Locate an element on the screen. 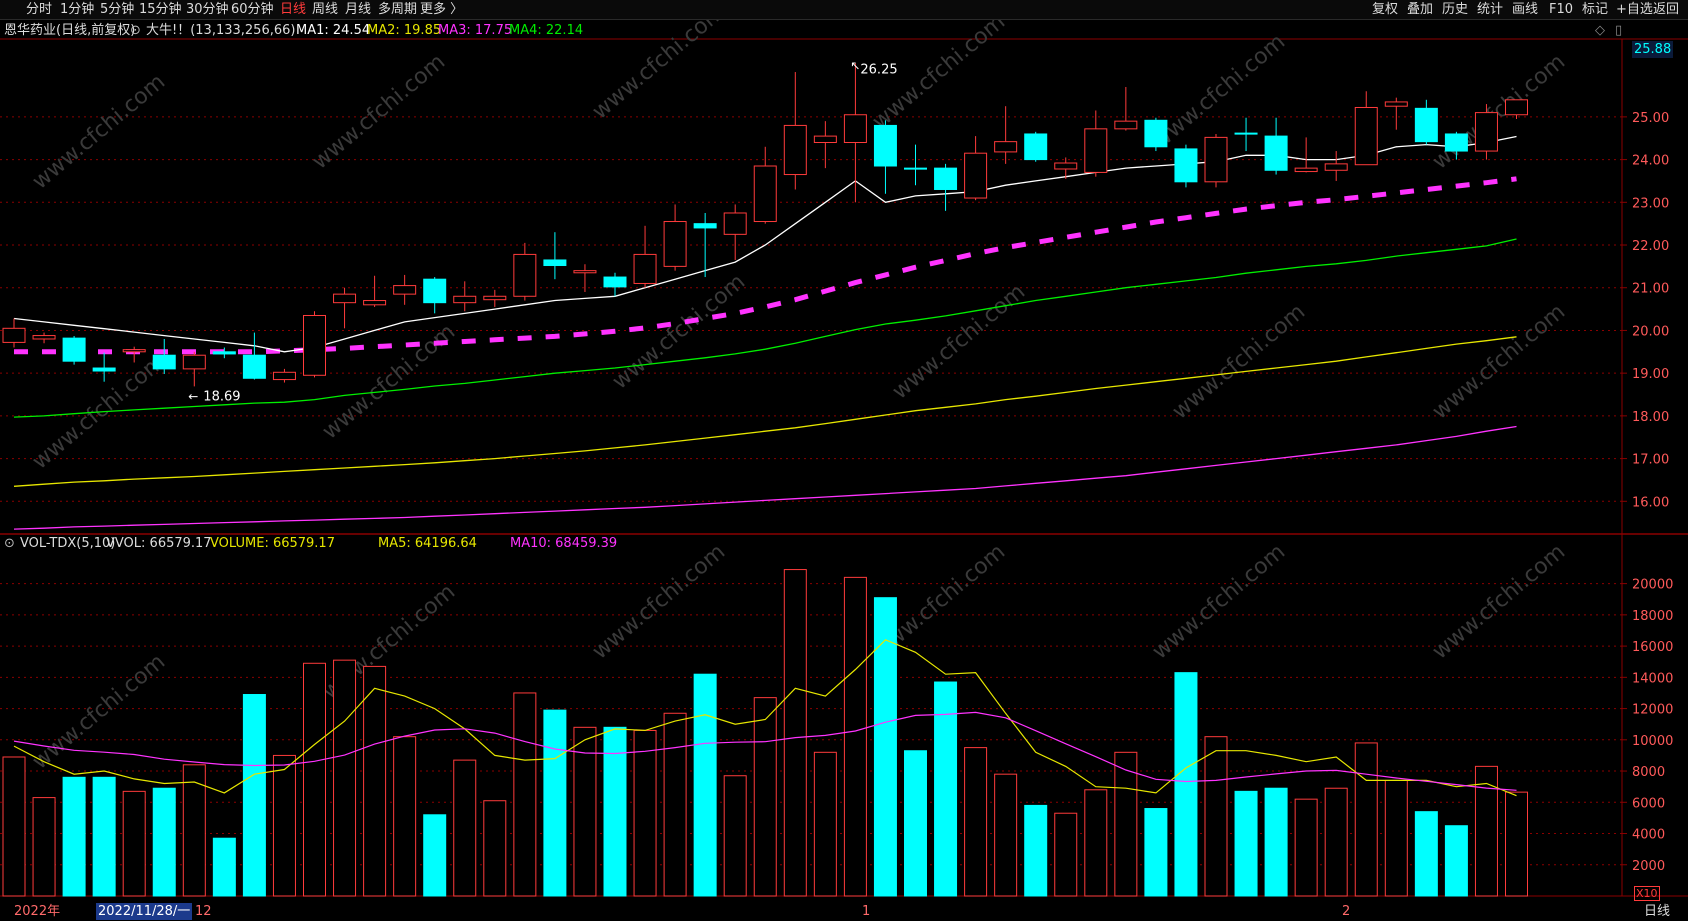  period-tab-1: 1分钟 is located at coordinates (77, 9).